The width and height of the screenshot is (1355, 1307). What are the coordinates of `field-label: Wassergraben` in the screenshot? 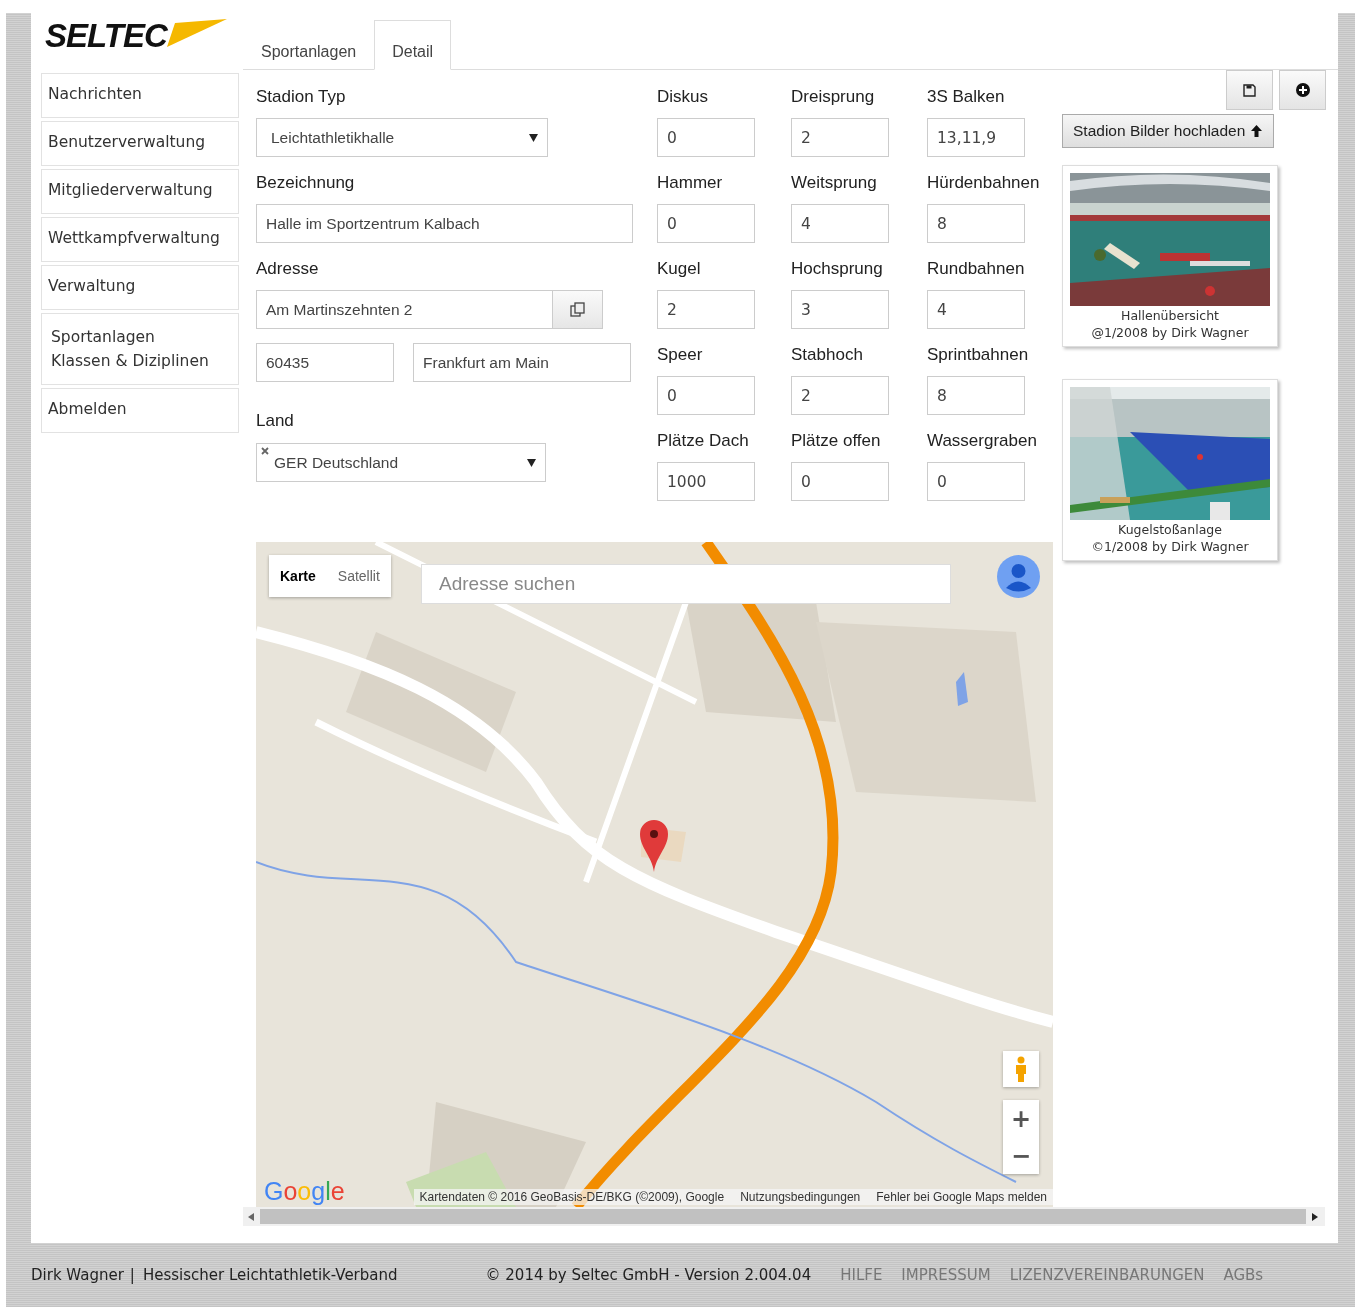 It's located at (982, 441).